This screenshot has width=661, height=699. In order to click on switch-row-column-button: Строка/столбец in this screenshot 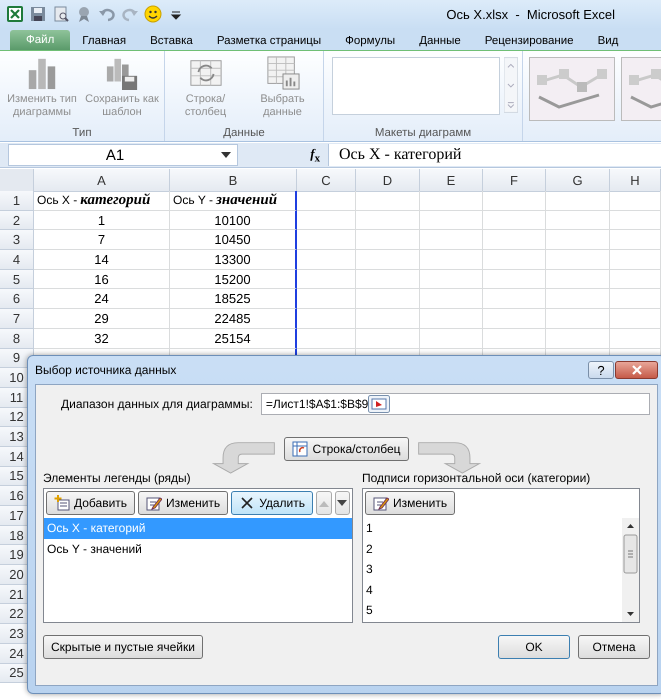, I will do `click(346, 449)`.